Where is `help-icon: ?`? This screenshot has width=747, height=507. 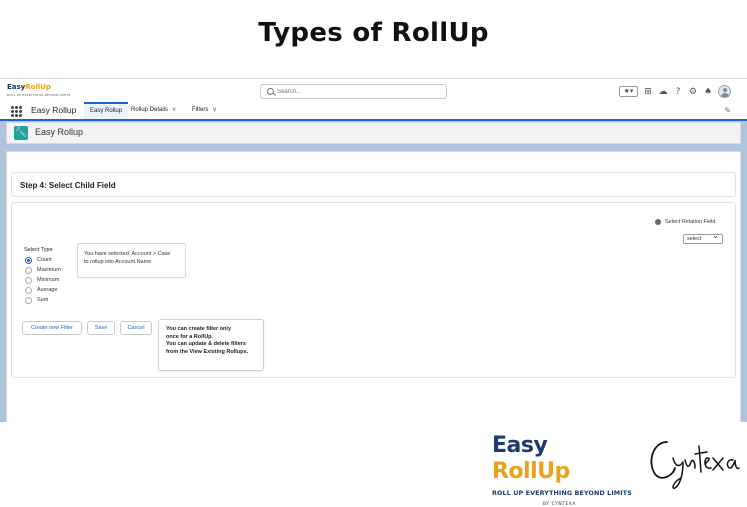
help-icon: ? is located at coordinates (678, 92).